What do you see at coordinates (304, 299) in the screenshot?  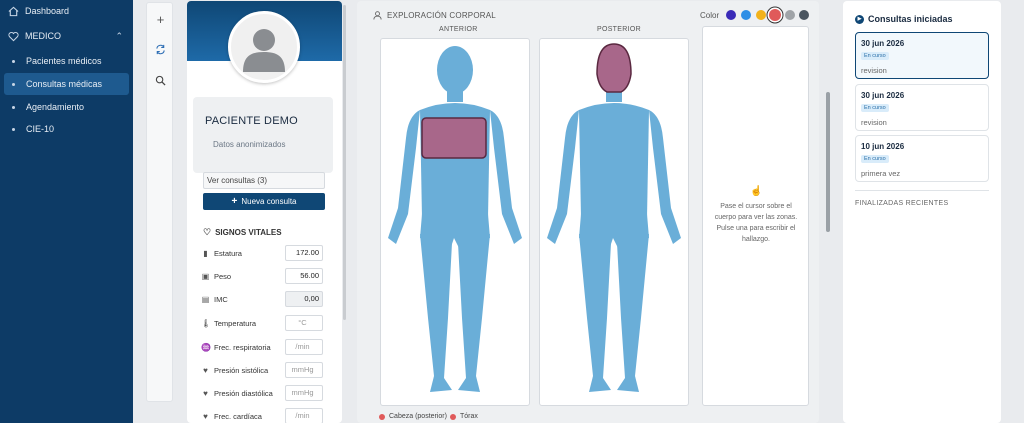 I see `imc-field: 0,00` at bounding box center [304, 299].